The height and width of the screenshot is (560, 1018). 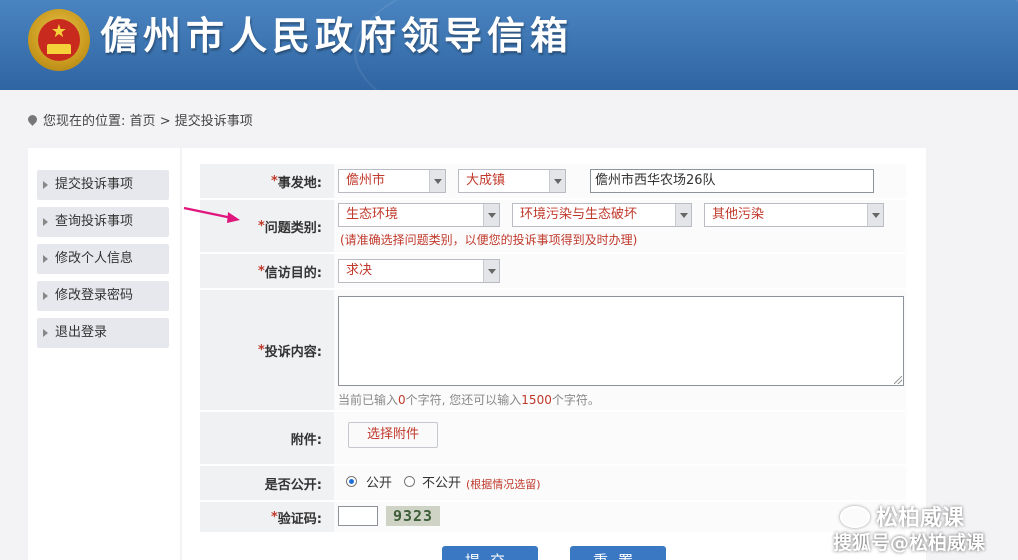 I want to click on sidebar: 提交投诉事项 查询投诉事项 修改个人信息 修改登录密码 退出登录, so click(x=104, y=354).